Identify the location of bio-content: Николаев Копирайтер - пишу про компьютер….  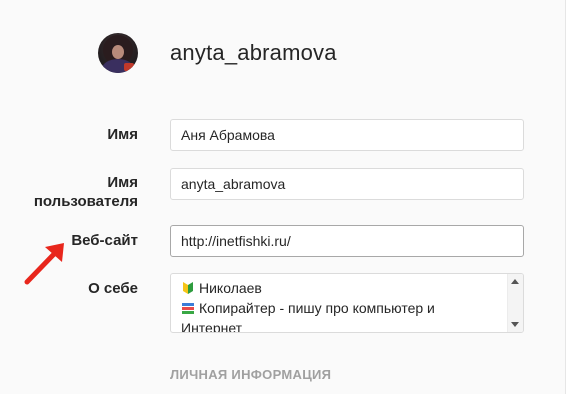
(342, 305).